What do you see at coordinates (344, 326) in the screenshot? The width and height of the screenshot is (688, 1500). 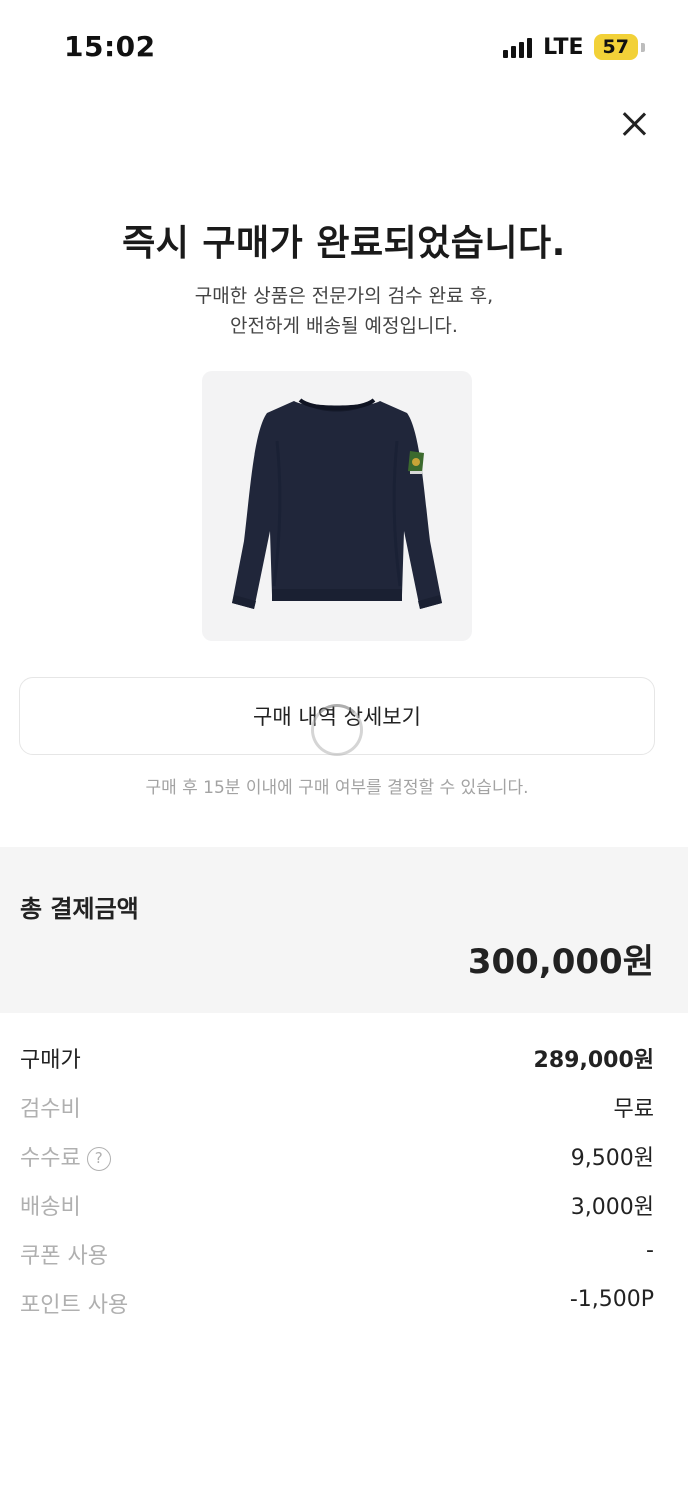 I see `subtitle-line-2: 안전하게 배송될 예정입니다.` at bounding box center [344, 326].